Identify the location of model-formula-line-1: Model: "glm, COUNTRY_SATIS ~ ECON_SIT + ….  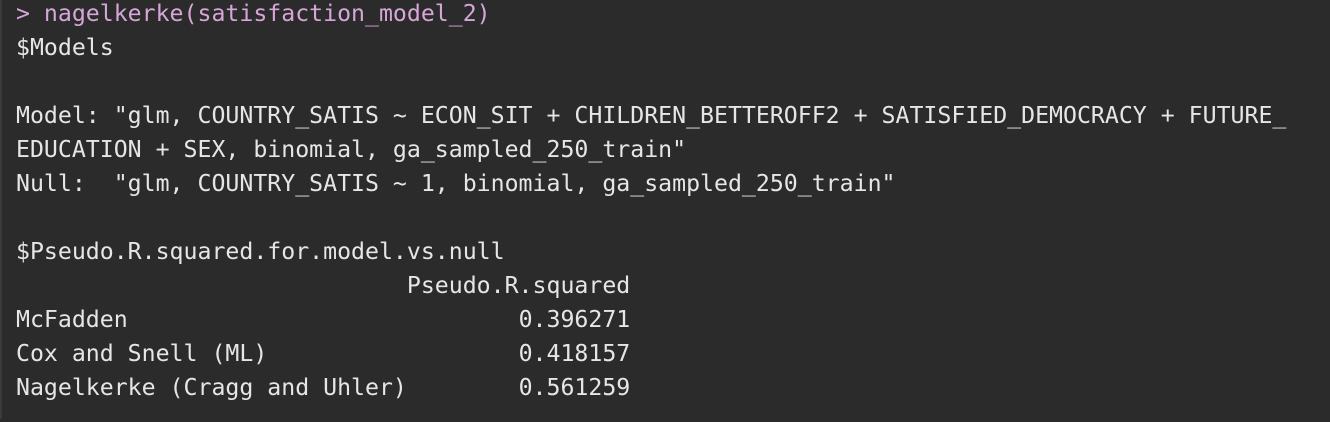
(651, 115).